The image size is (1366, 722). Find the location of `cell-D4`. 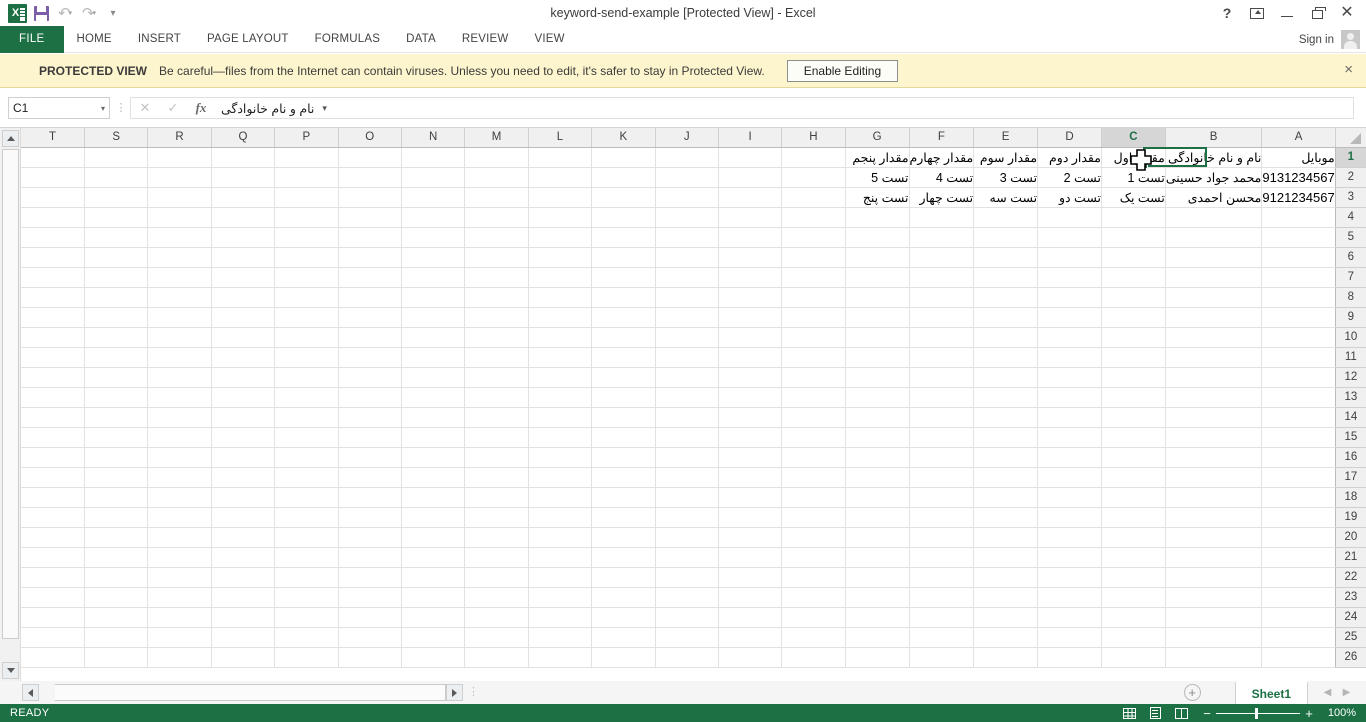

cell-D4 is located at coordinates (1069, 217).